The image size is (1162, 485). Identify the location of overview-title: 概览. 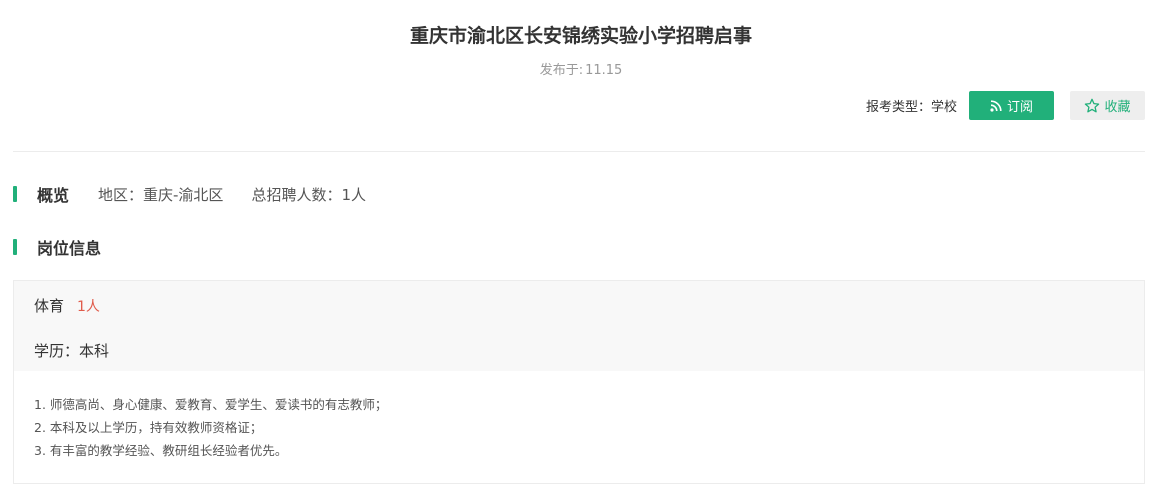
(53, 195).